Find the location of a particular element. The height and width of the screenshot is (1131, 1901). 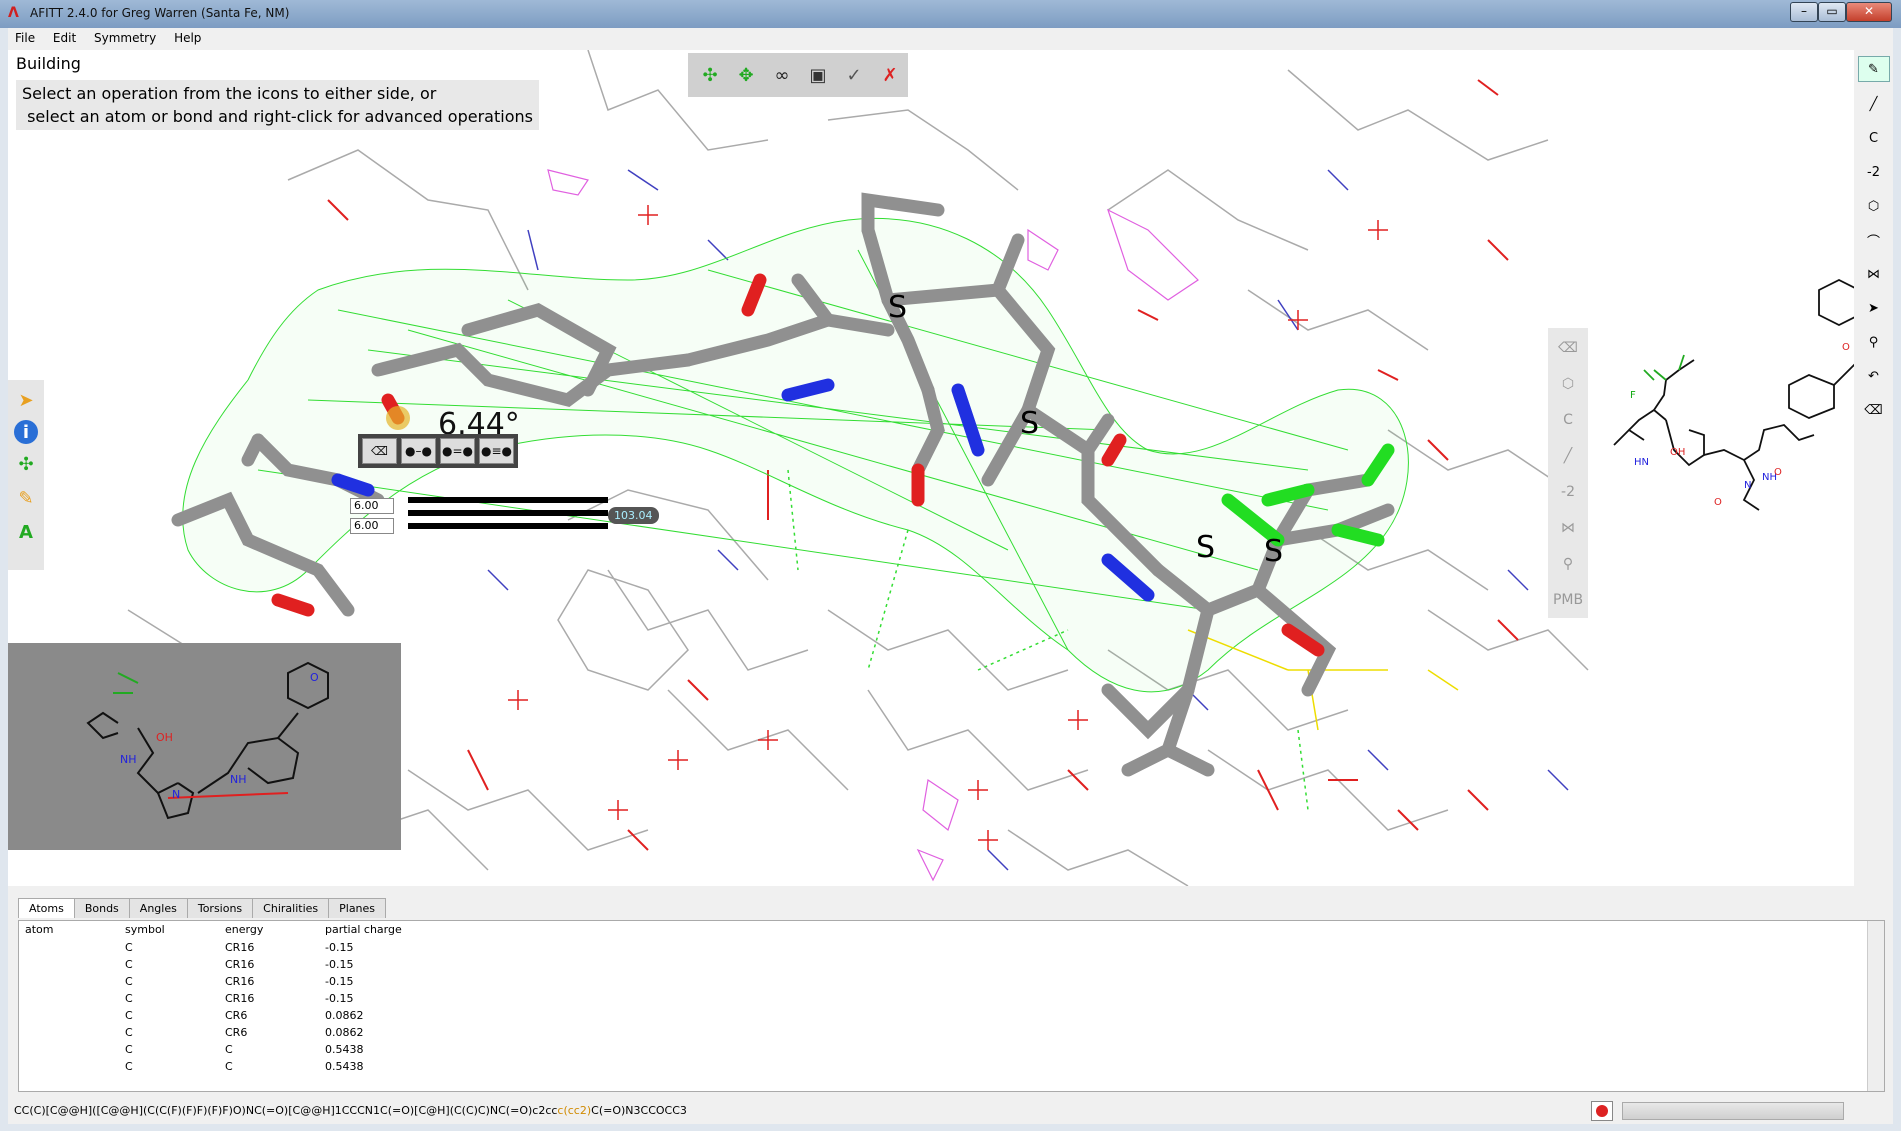

tab-planes: Planes is located at coordinates (357, 908).